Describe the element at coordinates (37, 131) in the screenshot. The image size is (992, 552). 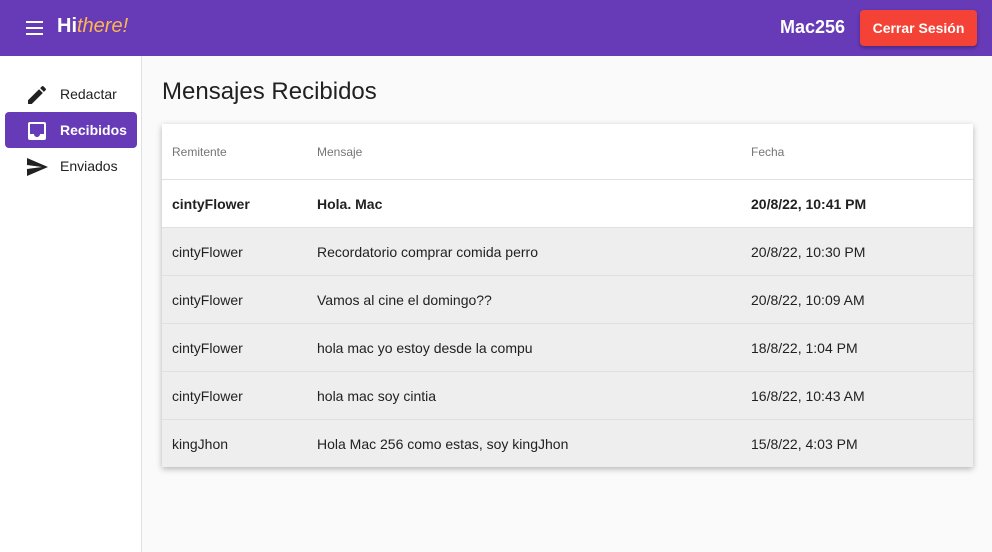
I see `inbox-icon` at that location.